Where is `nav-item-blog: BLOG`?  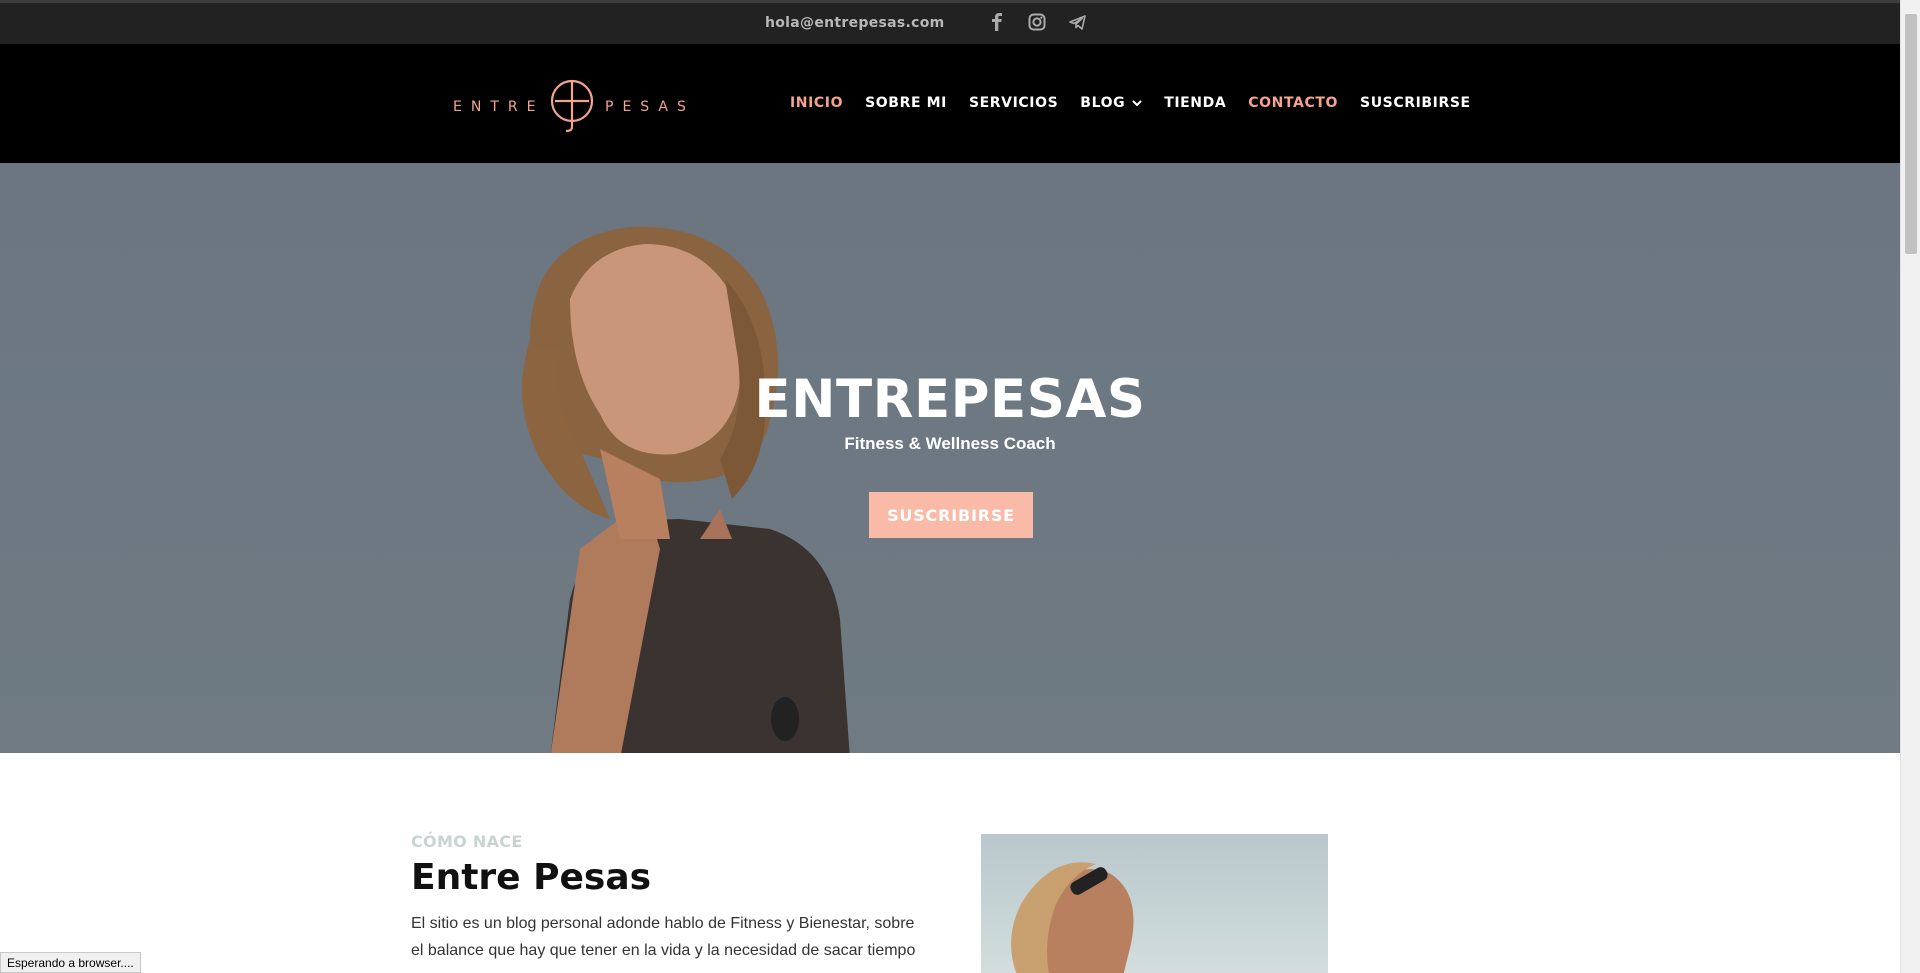
nav-item-blog: BLOG is located at coordinates (1111, 103).